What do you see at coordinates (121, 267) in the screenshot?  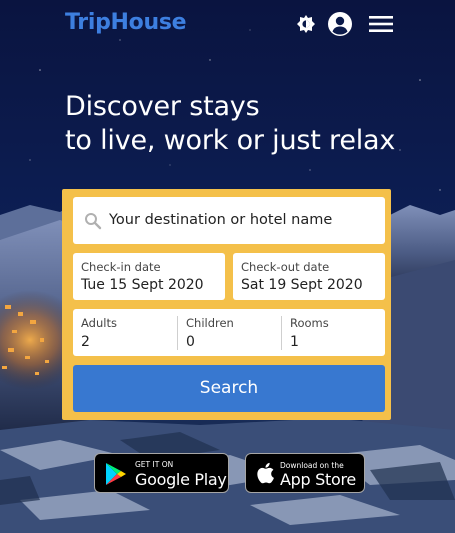 I see `checkin-label: Check-in date` at bounding box center [121, 267].